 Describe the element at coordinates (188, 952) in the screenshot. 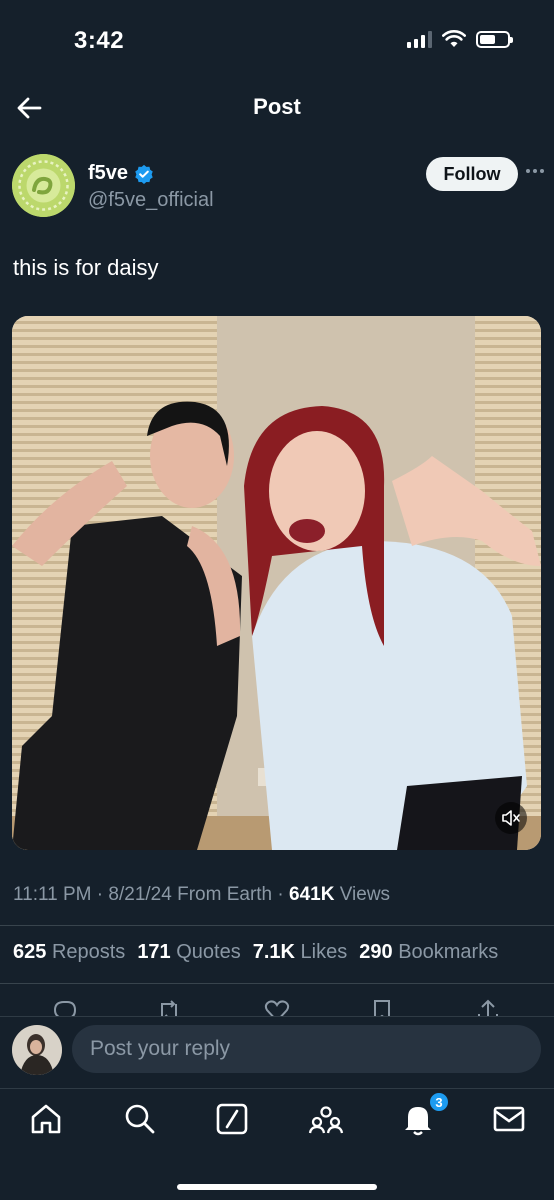

I see `quotes-stat: 171 Quotes` at that location.